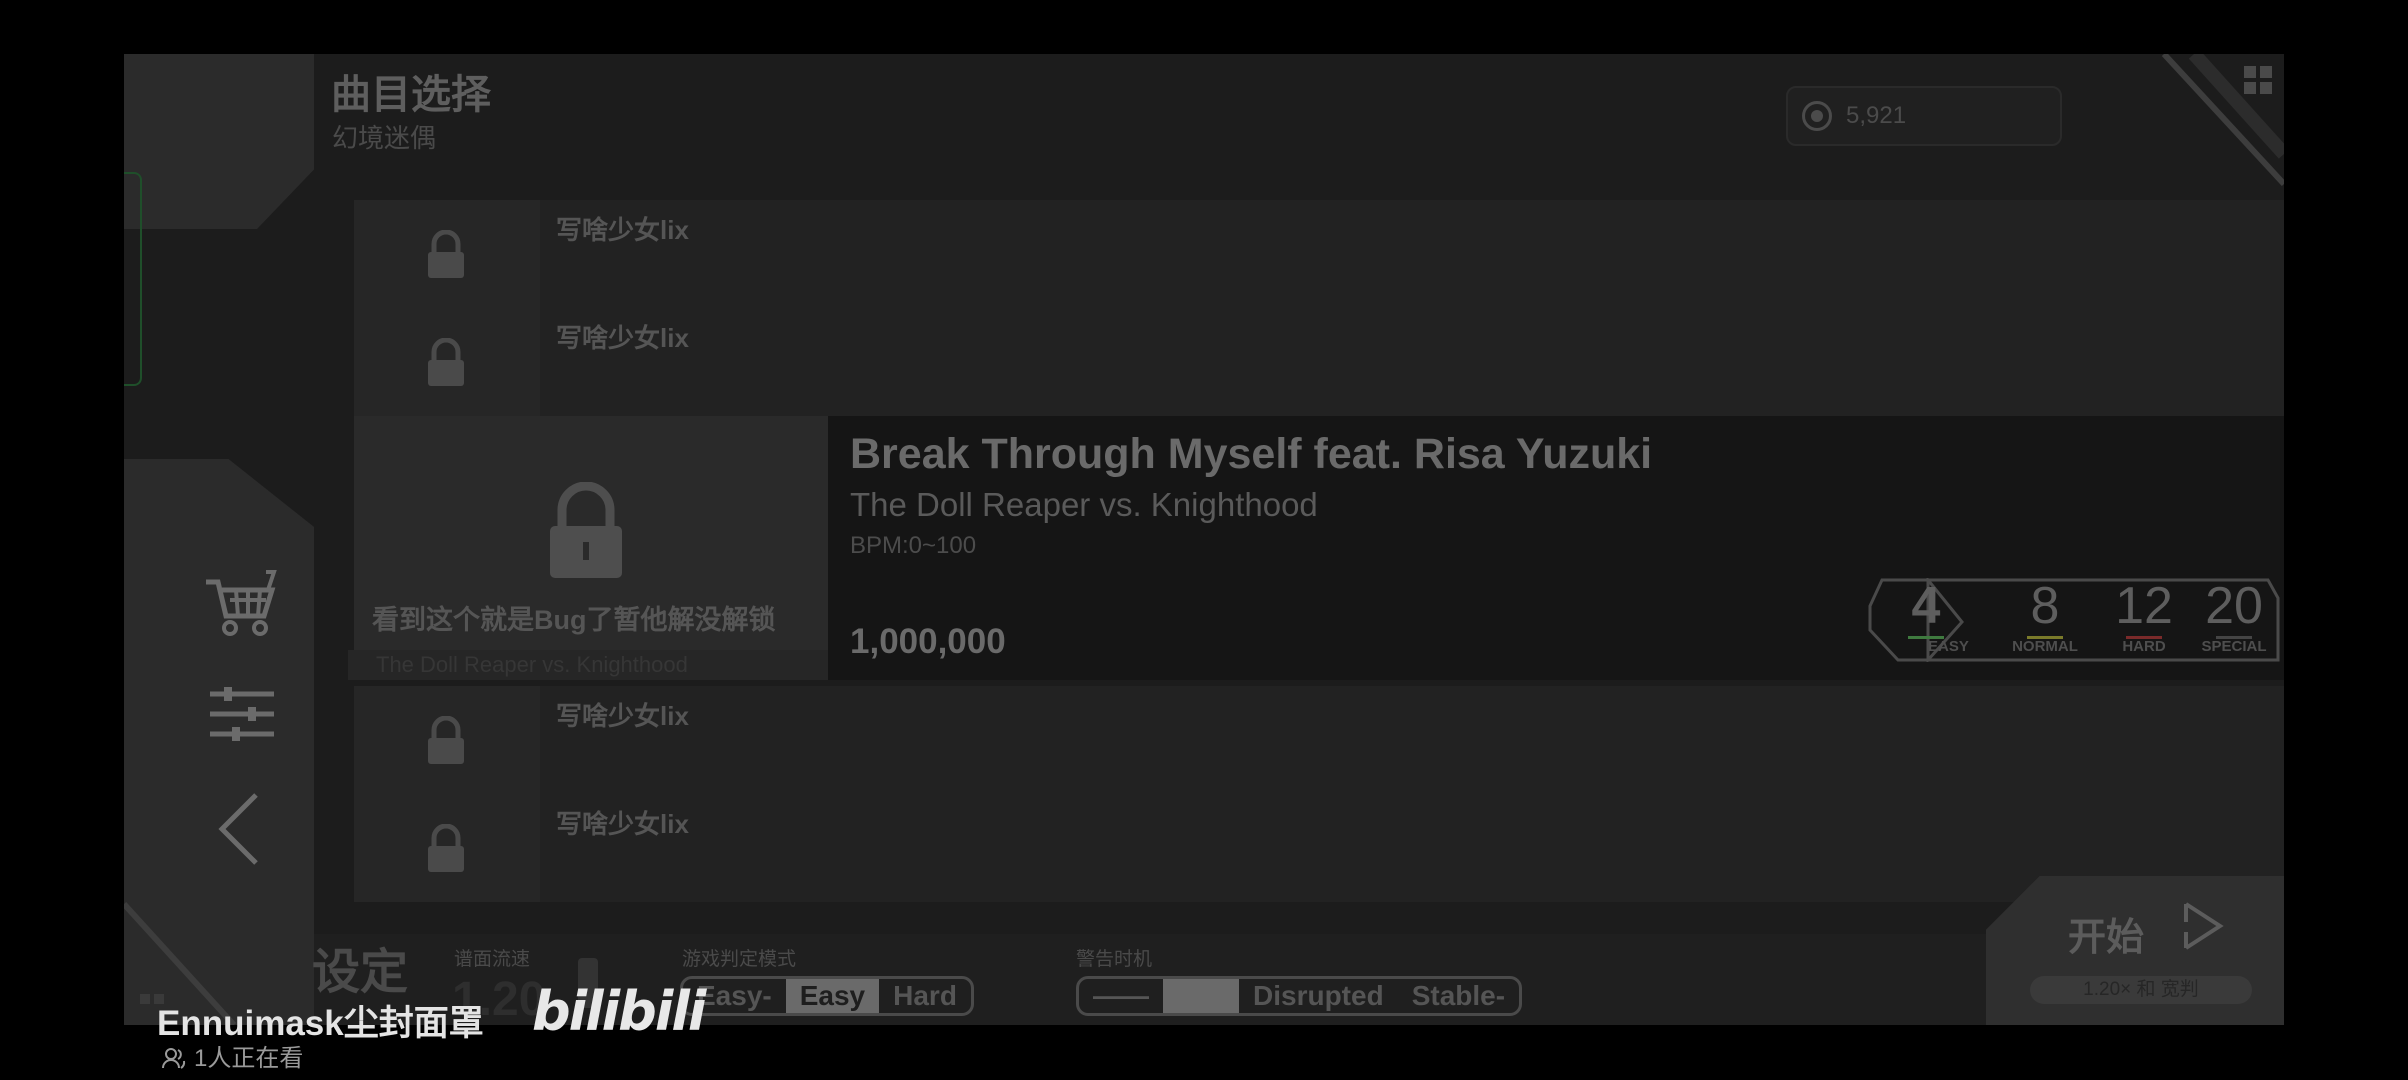 The image size is (2408, 1080). Describe the element at coordinates (2141, 990) in the screenshot. I see `start-settings-summary: 1.20× 和 宽判` at that location.